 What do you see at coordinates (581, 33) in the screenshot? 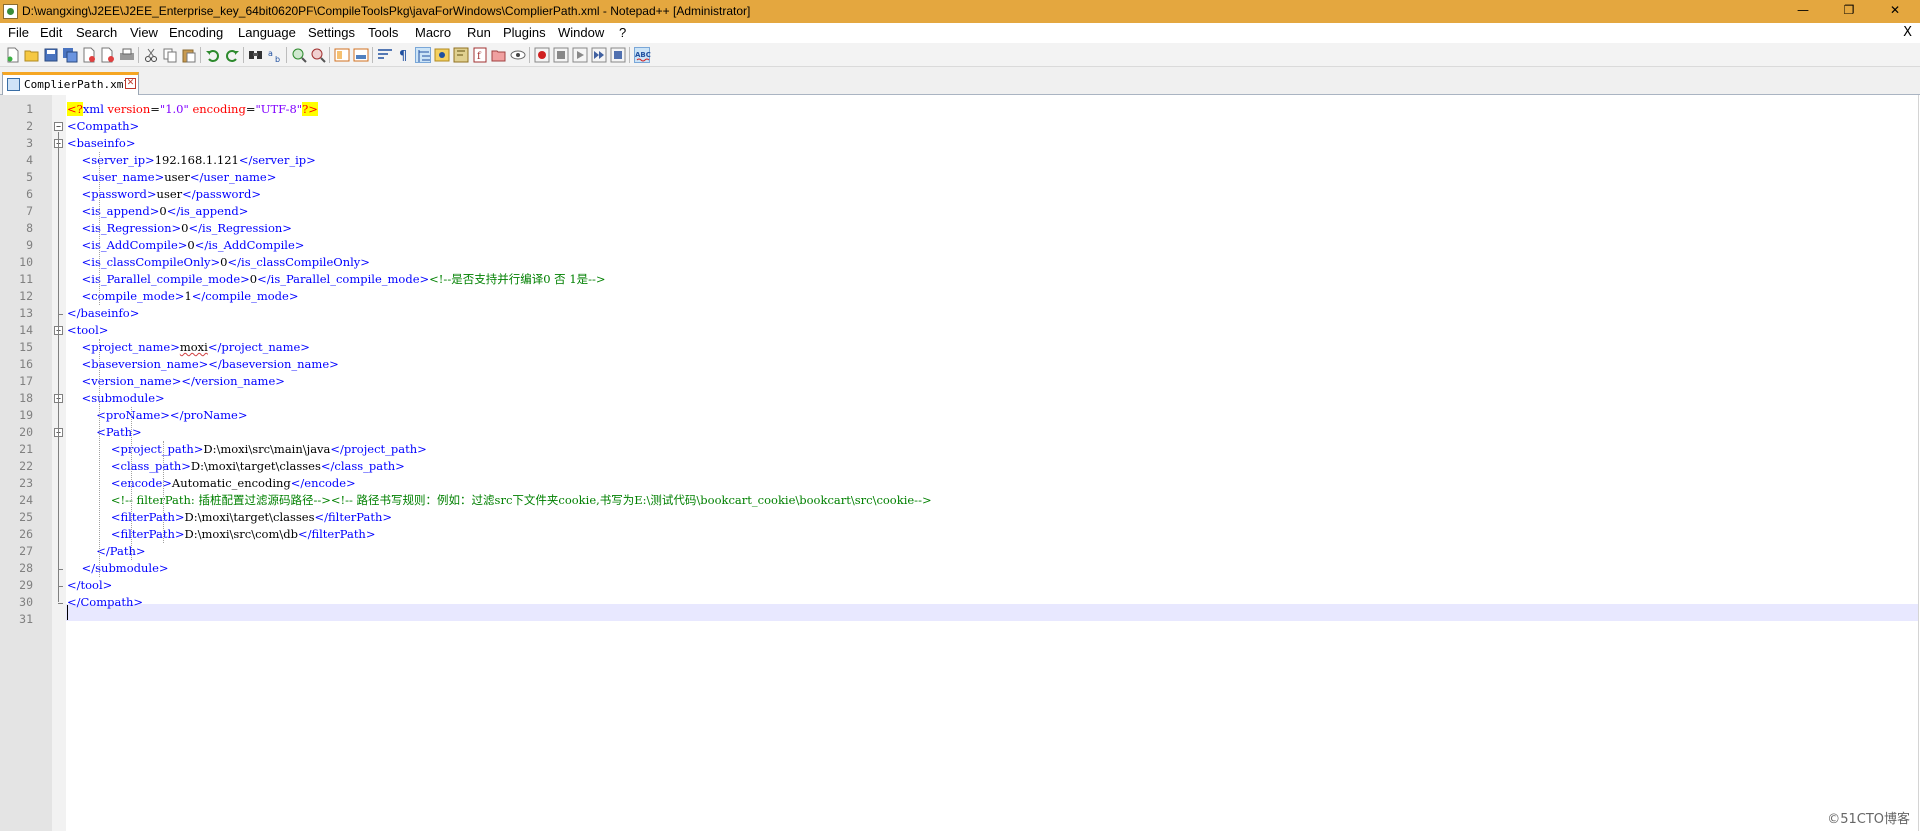
I see `menu-window: Window` at bounding box center [581, 33].